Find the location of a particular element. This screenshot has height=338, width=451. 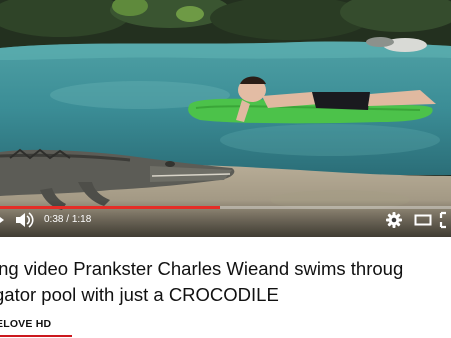

channel-name: ELOVE HD is located at coordinates (25, 324).